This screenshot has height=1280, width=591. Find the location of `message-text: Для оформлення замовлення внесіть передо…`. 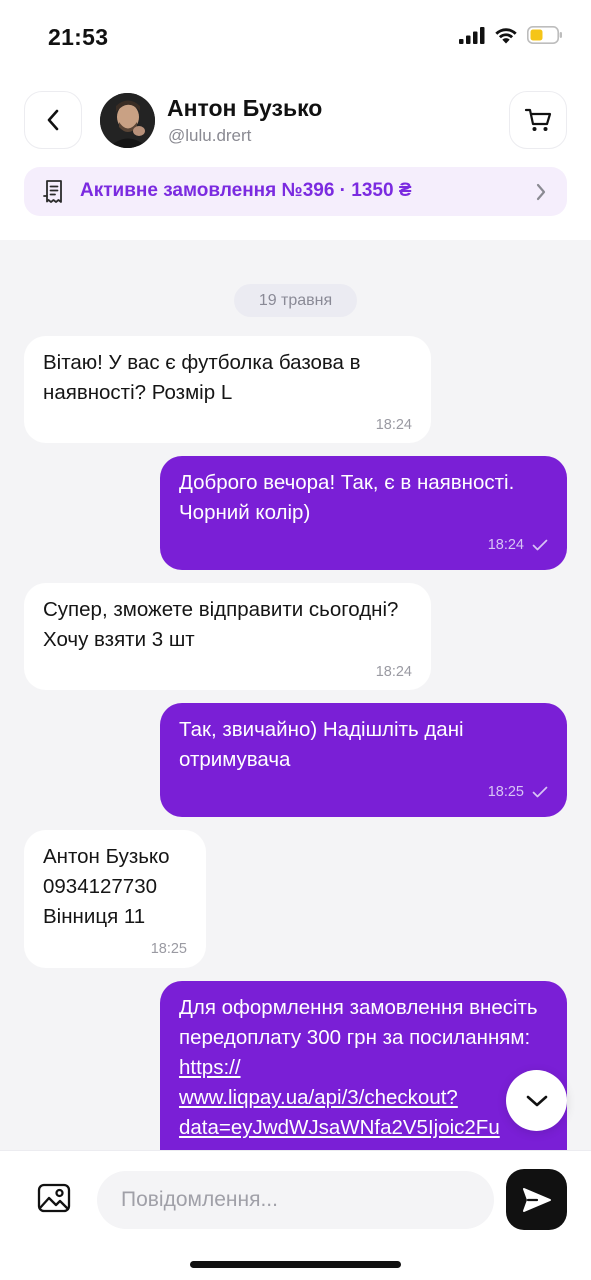

message-text: Для оформлення замовлення внесіть передо… is located at coordinates (358, 1022).